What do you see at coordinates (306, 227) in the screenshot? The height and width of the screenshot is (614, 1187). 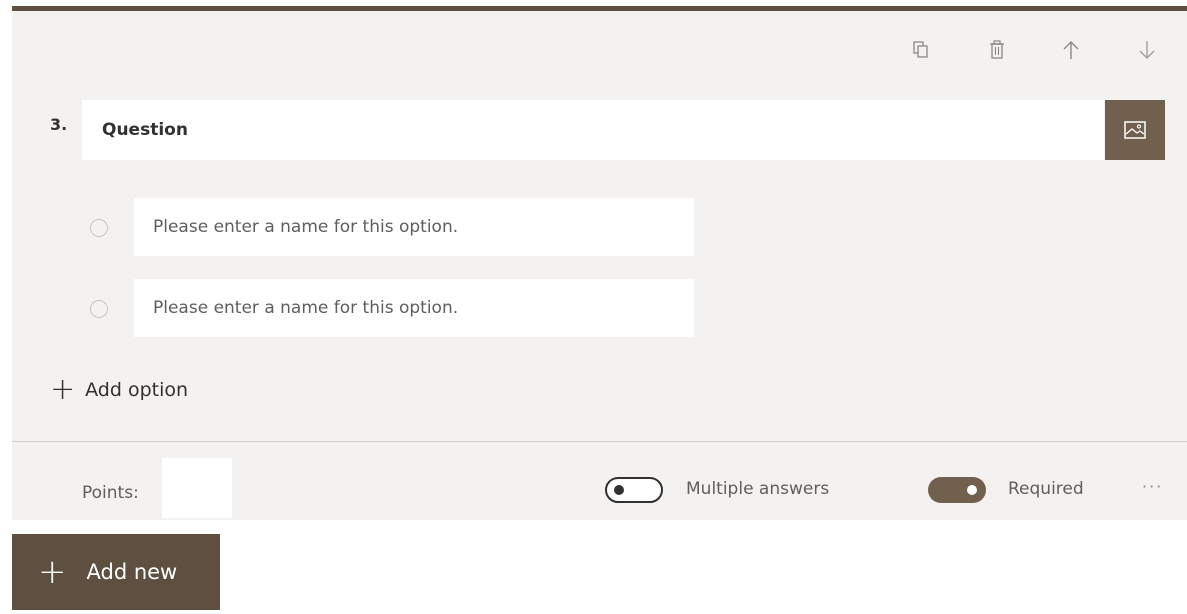 I see `option-placeholder-1: Please enter a name for this option.` at bounding box center [306, 227].